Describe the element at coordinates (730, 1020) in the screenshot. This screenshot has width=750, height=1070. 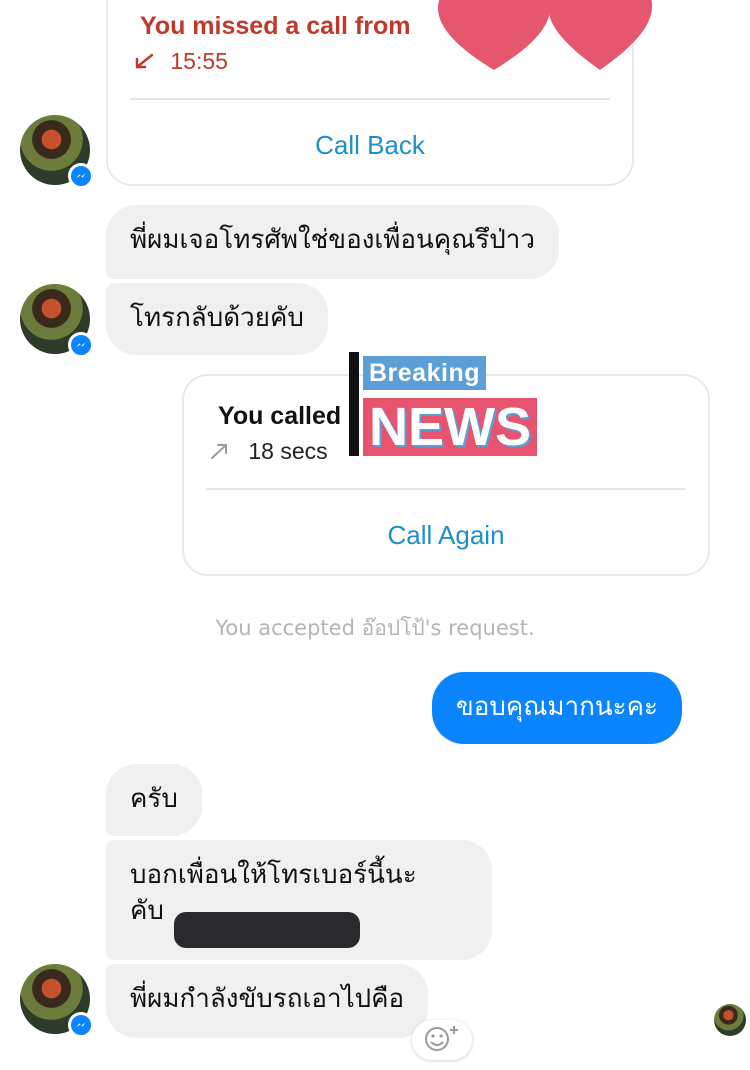
I see `seen-avatar` at that location.